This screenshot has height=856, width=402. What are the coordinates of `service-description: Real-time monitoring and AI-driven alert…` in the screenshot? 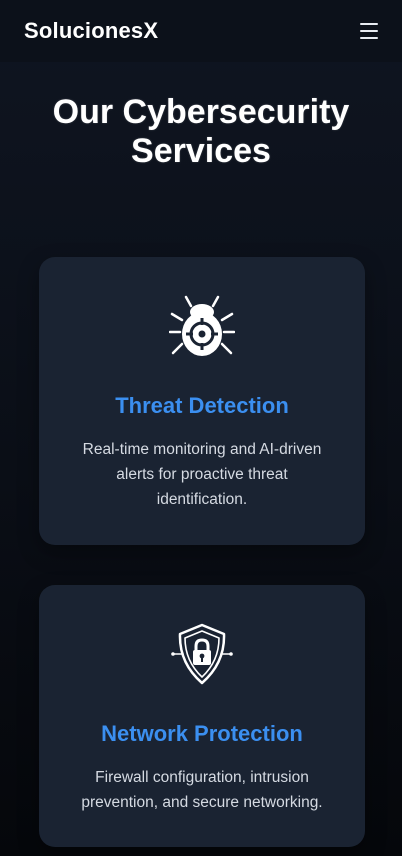 It's located at (202, 474).